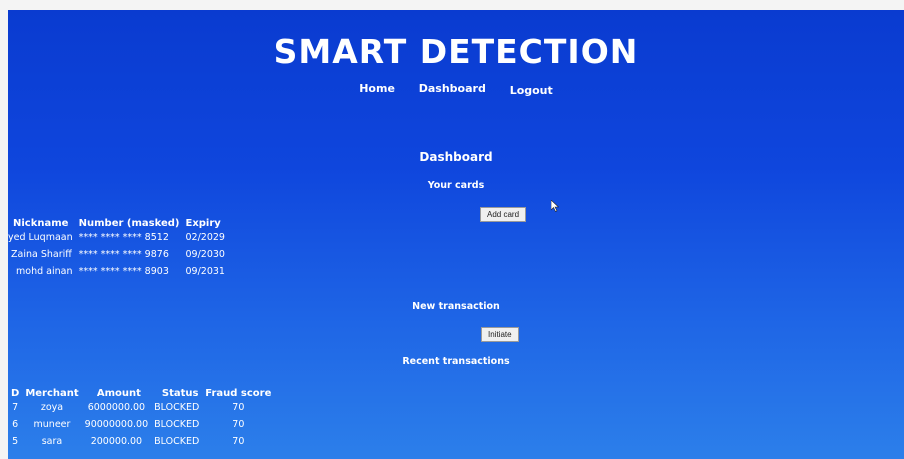 The height and width of the screenshot is (459, 904). I want to click on your-cards-heading: Your cards, so click(456, 185).